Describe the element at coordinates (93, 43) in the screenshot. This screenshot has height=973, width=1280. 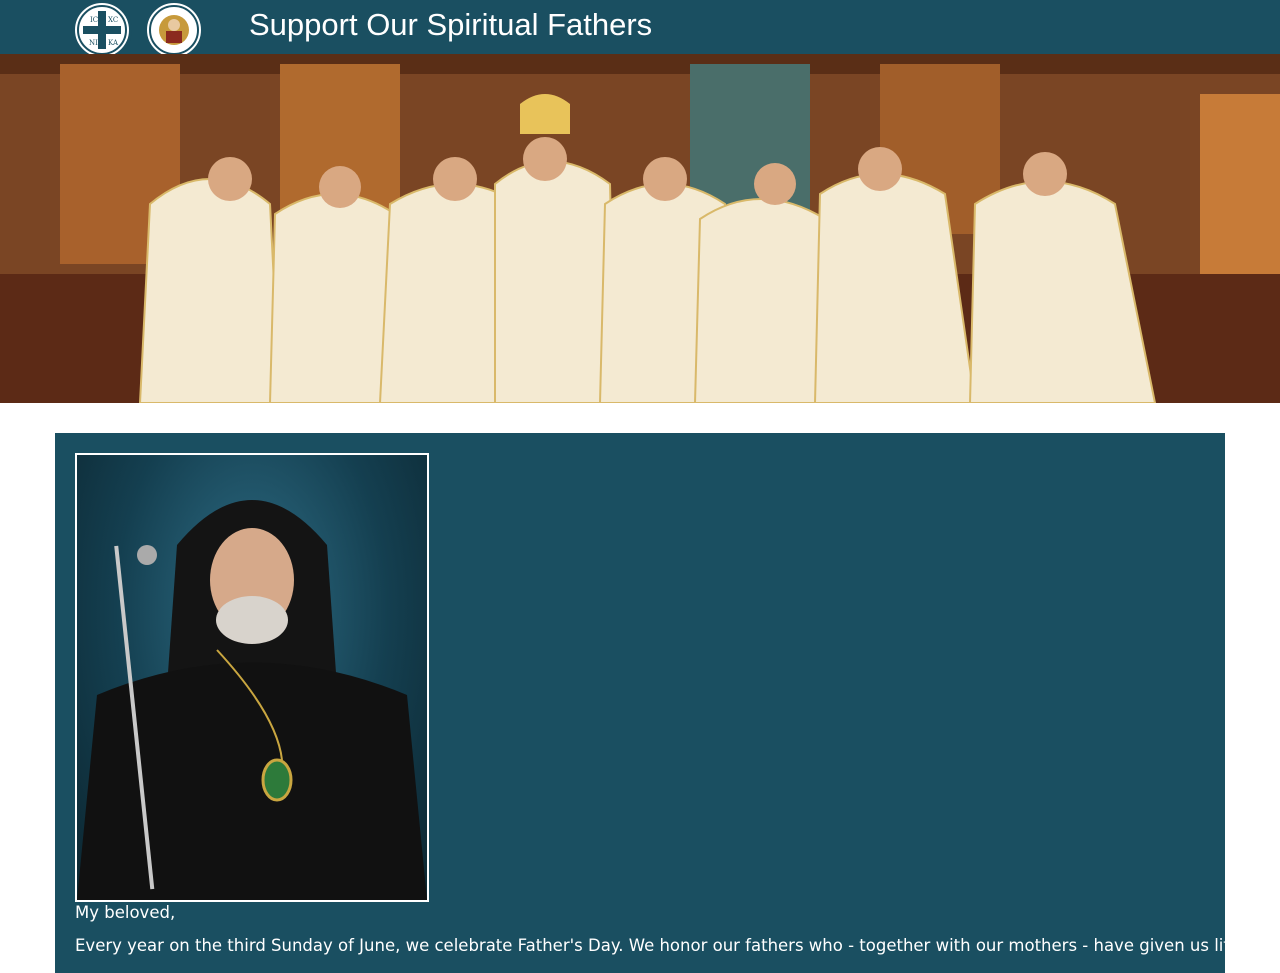
I see `svg-text: NI` at that location.